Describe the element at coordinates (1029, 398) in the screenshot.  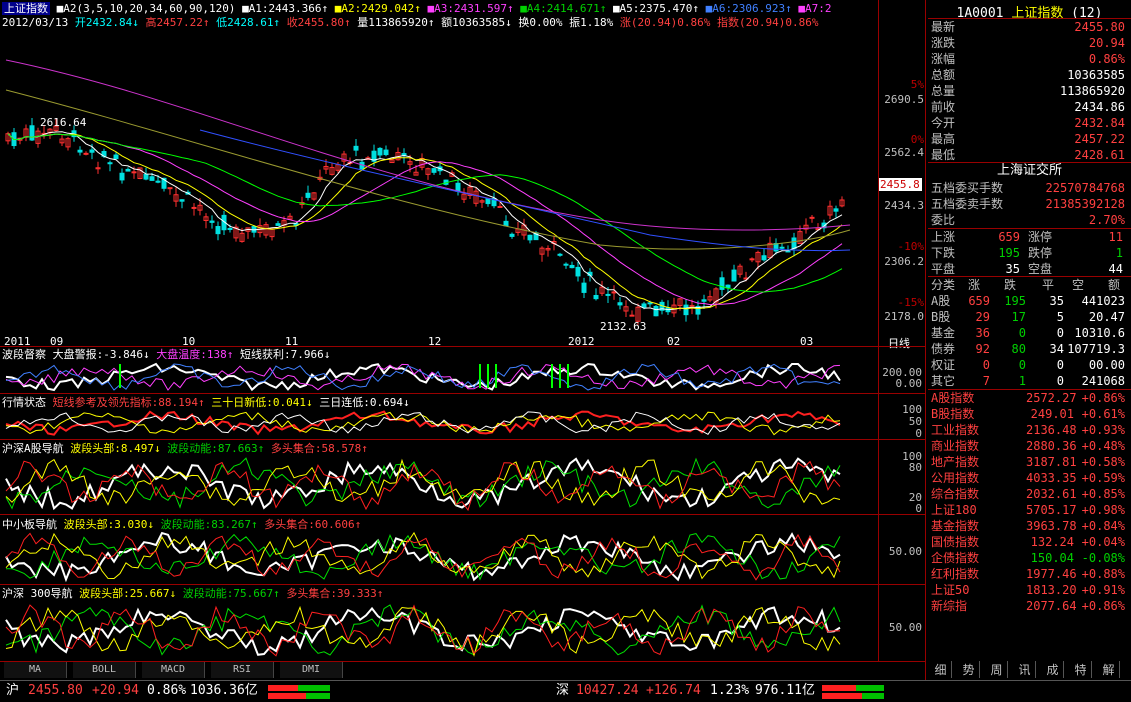
I see `index-row: A股指数 2572.27 +0.86%` at that location.